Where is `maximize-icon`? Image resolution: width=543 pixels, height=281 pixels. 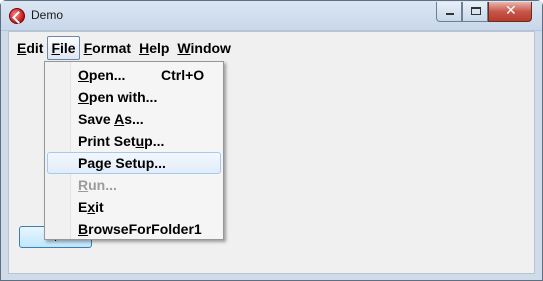 maximize-icon is located at coordinates (476, 11).